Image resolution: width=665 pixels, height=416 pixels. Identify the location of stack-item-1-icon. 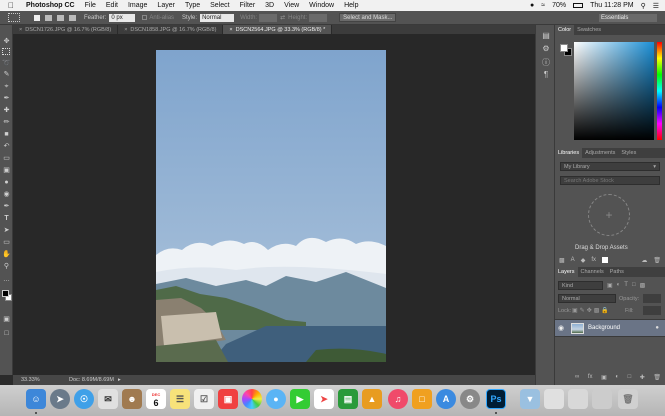
(554, 399).